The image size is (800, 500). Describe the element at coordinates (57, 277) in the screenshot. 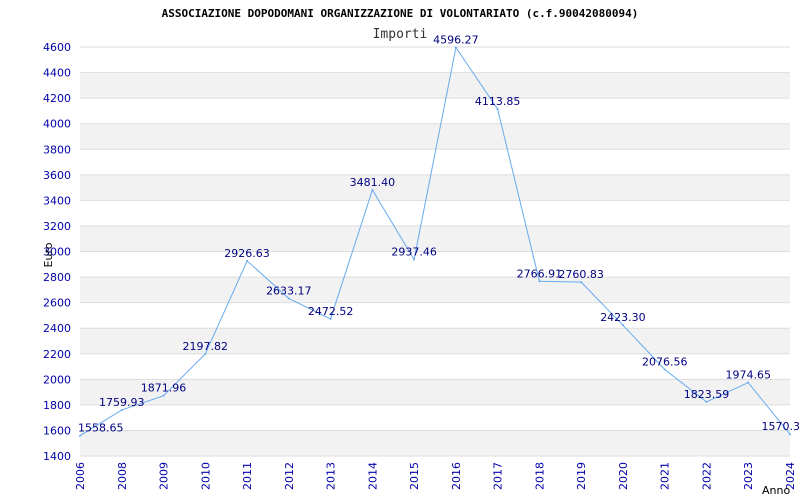

I see `y-tick-label: 2800` at that location.